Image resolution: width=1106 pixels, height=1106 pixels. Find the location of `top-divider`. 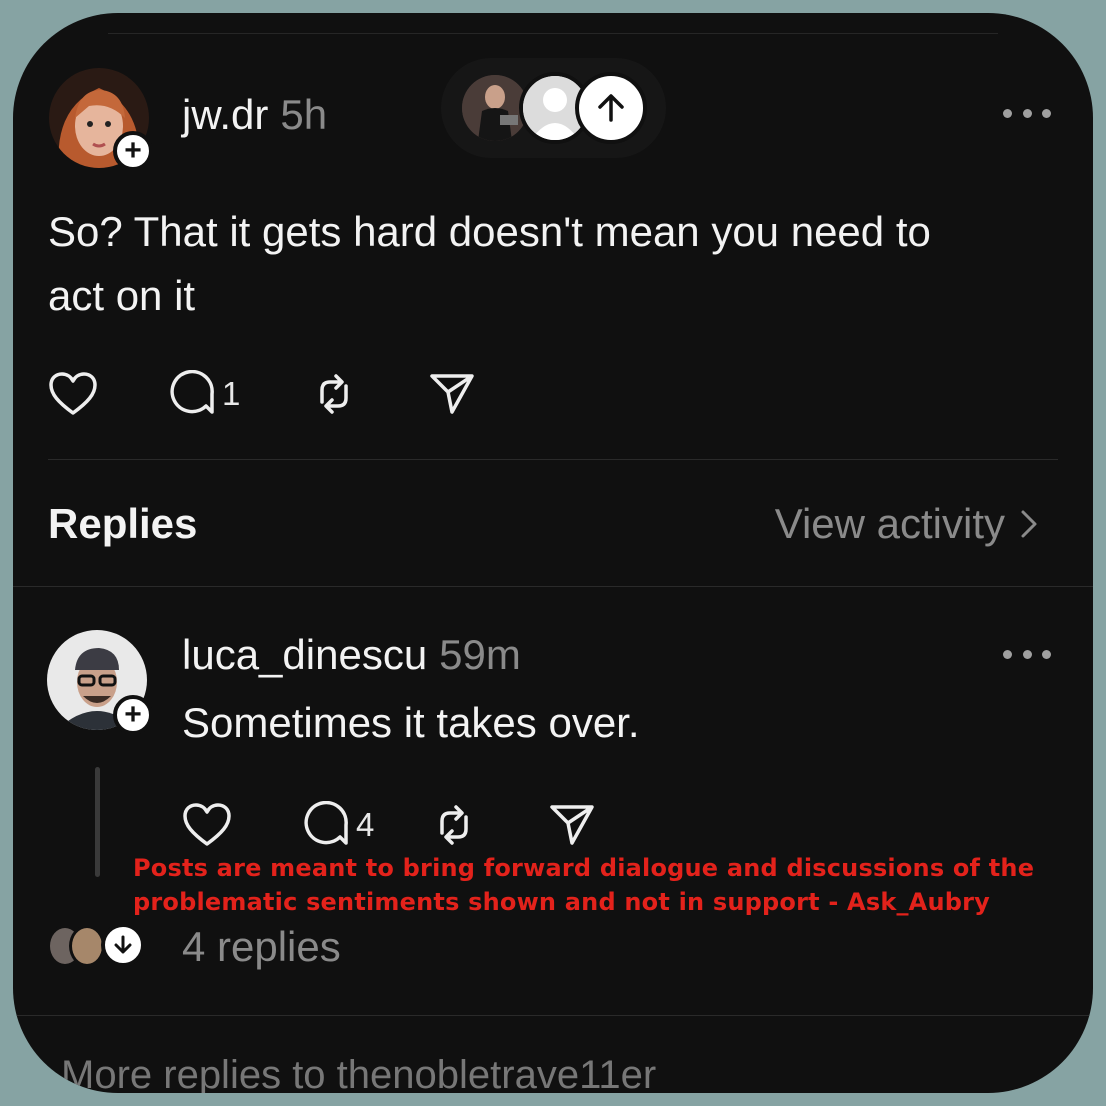

top-divider is located at coordinates (553, 33).